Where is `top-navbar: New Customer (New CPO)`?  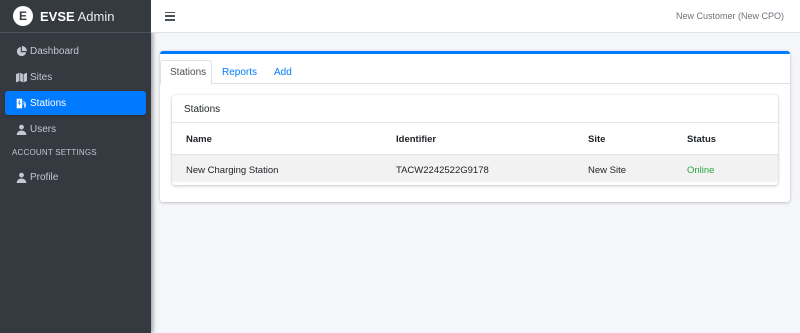
top-navbar: New Customer (New CPO) is located at coordinates (475, 16).